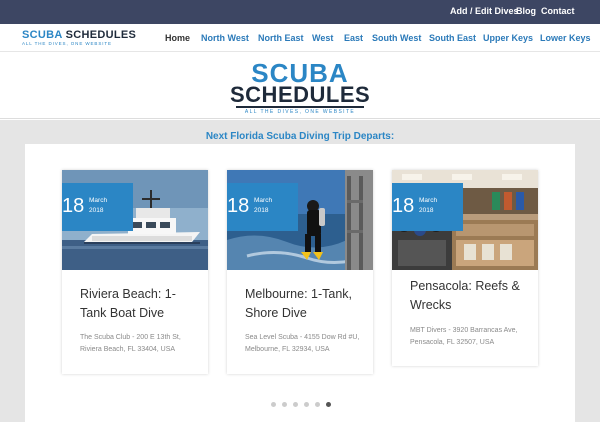 Image resolution: width=600 pixels, height=422 pixels. What do you see at coordinates (526, 11) in the screenshot?
I see `blog-link: Blog` at bounding box center [526, 11].